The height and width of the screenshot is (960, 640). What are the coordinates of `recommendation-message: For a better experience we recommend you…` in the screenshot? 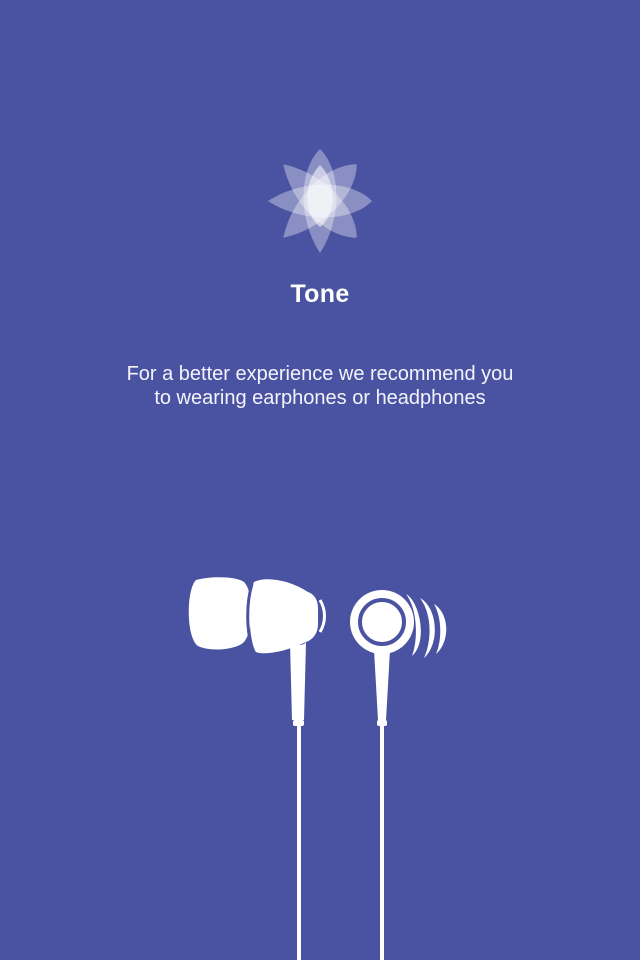 It's located at (320, 386).